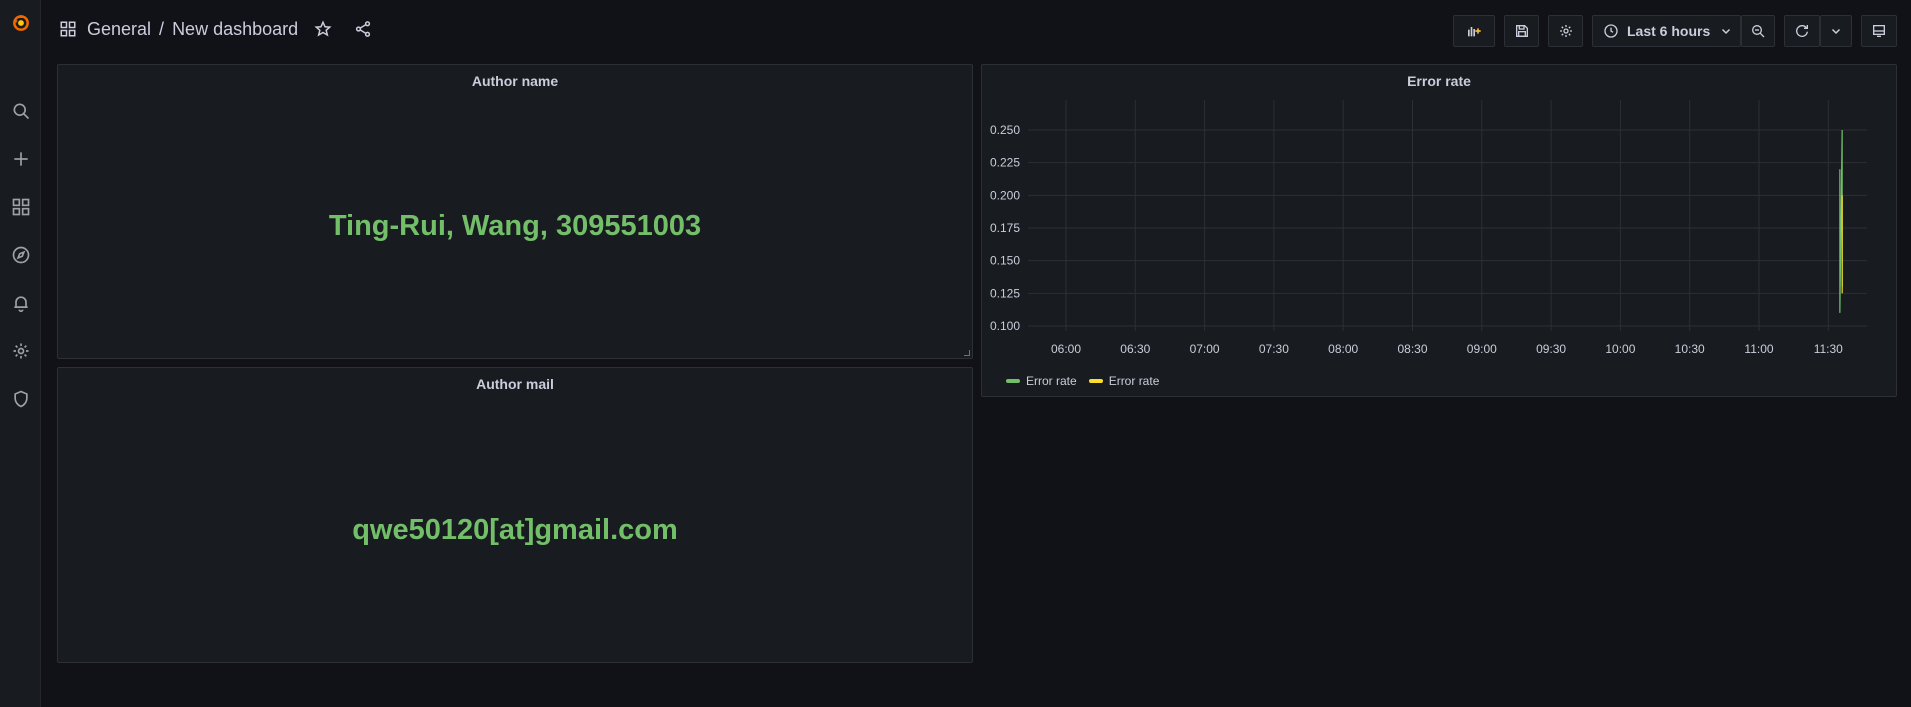 Image resolution: width=1911 pixels, height=707 pixels. What do you see at coordinates (119, 29) in the screenshot?
I see `breadcrumb-folder: General` at bounding box center [119, 29].